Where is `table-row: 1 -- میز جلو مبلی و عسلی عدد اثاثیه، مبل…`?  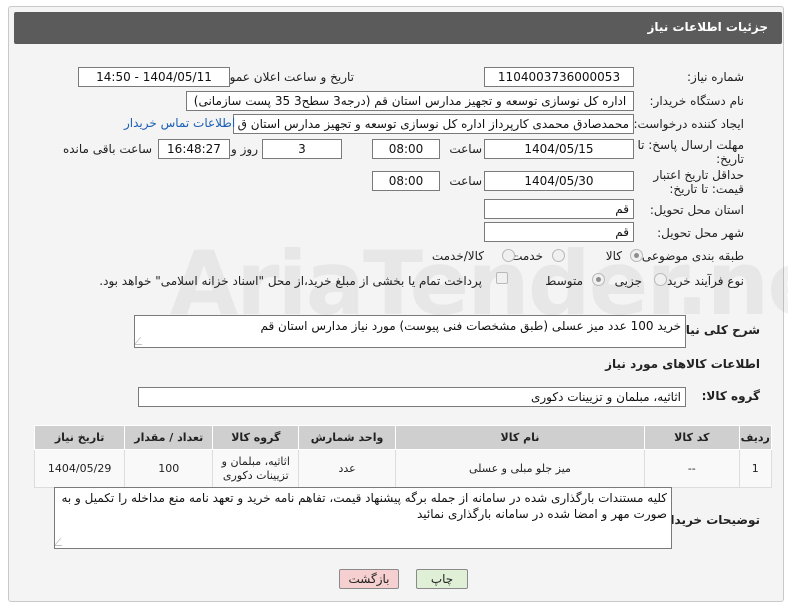
table-row: 1 -- میز جلو مبلی و عسلی عدد اثاثیه، مبل… is located at coordinates (403, 468).